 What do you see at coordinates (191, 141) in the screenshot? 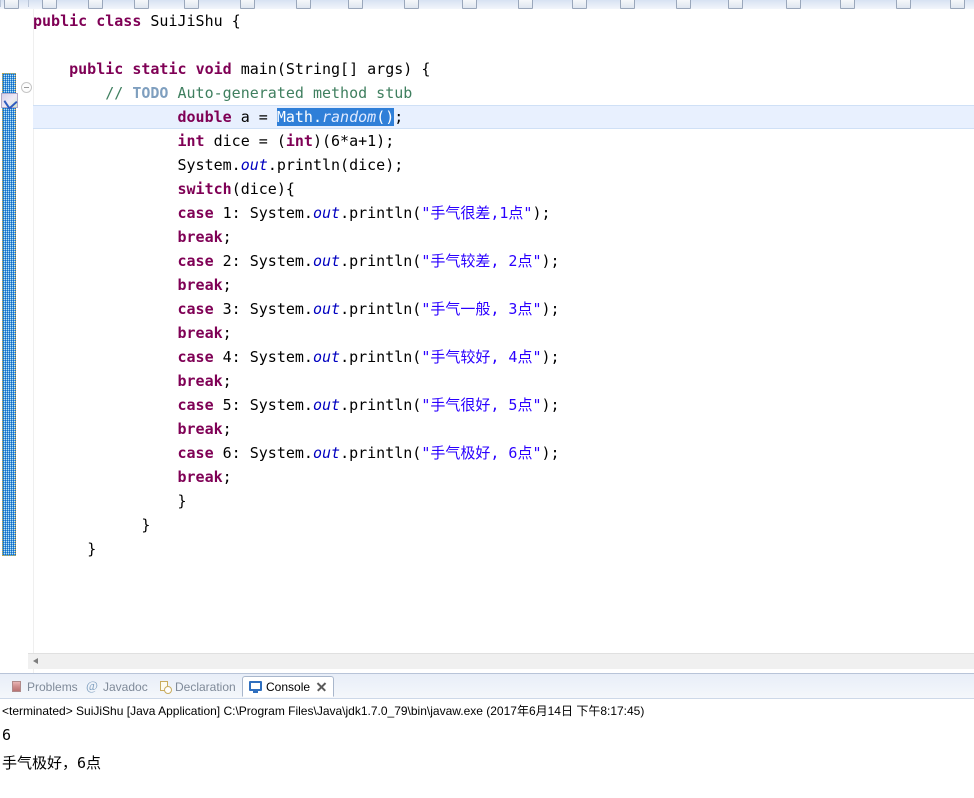
I see `code-token: int` at bounding box center [191, 141].